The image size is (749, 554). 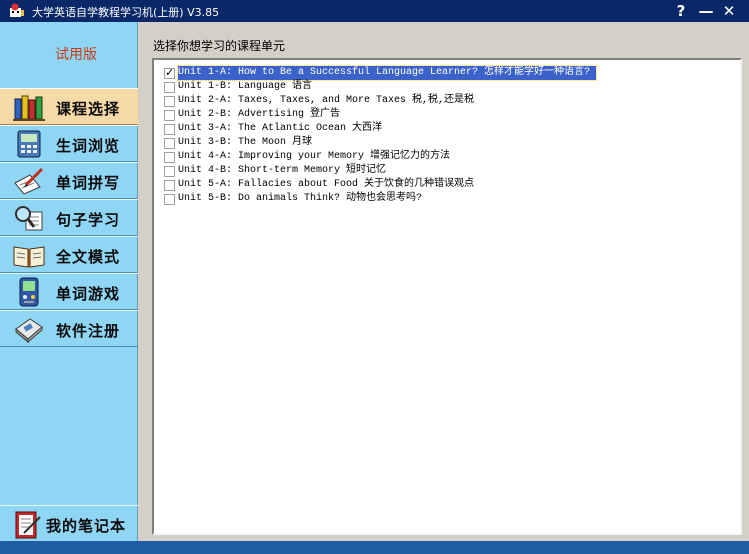 I want to click on title-bar: 大学英语自学教程学习机(上册) V3.85 ? — ✕, so click(x=374, y=11).